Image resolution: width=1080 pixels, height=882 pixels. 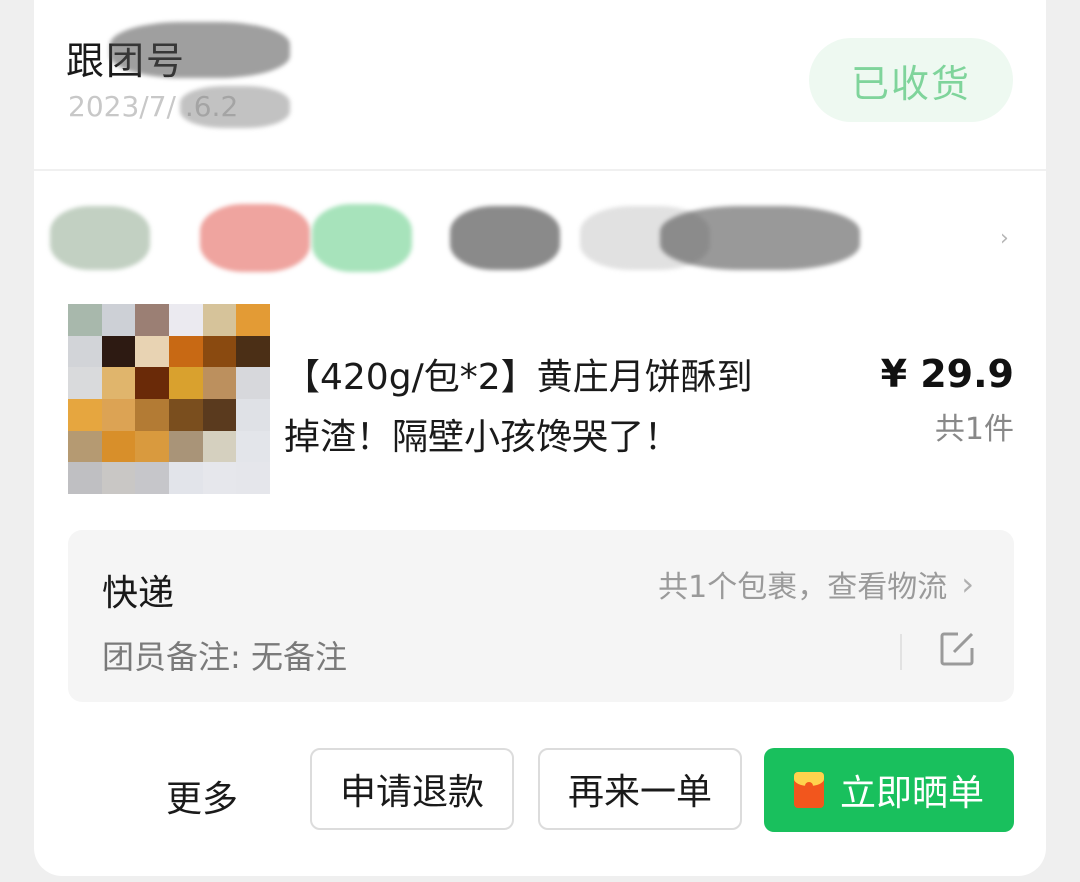 I want to click on red-envelope-icon, so click(x=808, y=790).